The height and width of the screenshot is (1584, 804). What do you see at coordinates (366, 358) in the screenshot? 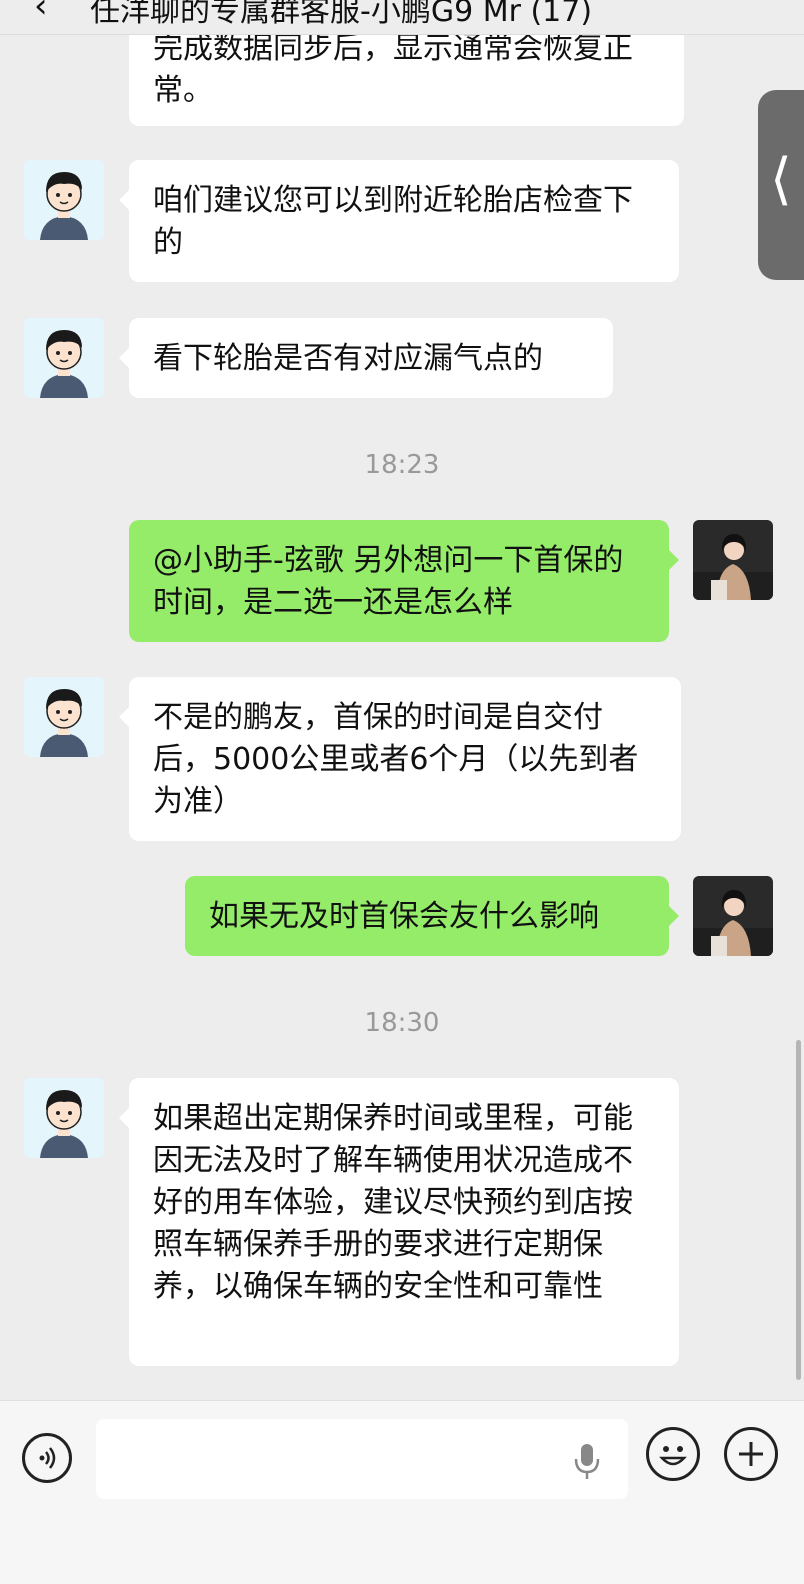
I see `message-bubble-incoming: 看下轮胎是否有对应漏气点的` at bounding box center [366, 358].